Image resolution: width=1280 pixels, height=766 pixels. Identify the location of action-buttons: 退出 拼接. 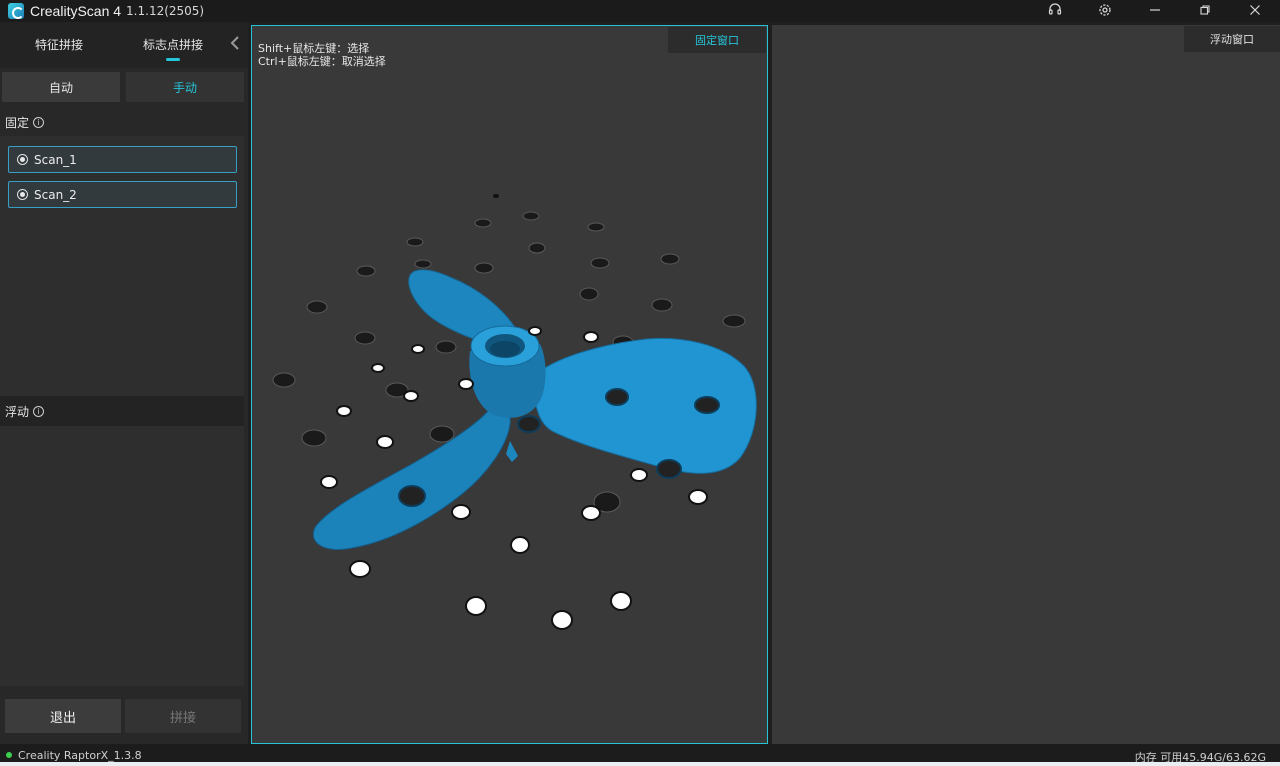
(124, 716).